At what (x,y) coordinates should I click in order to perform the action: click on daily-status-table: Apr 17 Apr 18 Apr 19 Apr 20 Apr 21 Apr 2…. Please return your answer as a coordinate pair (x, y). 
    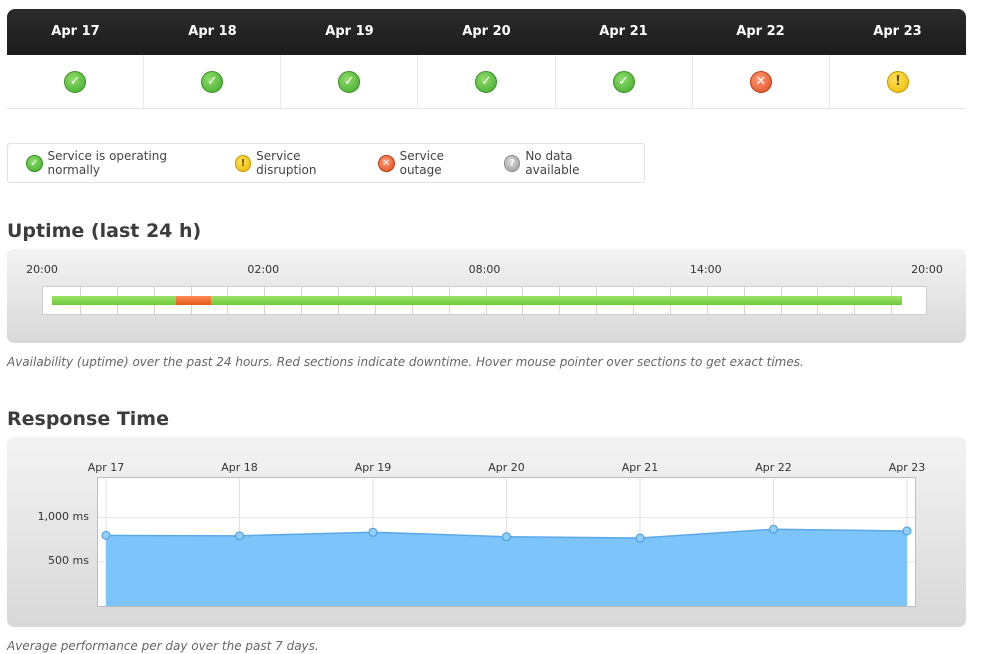
    Looking at the image, I should click on (486, 59).